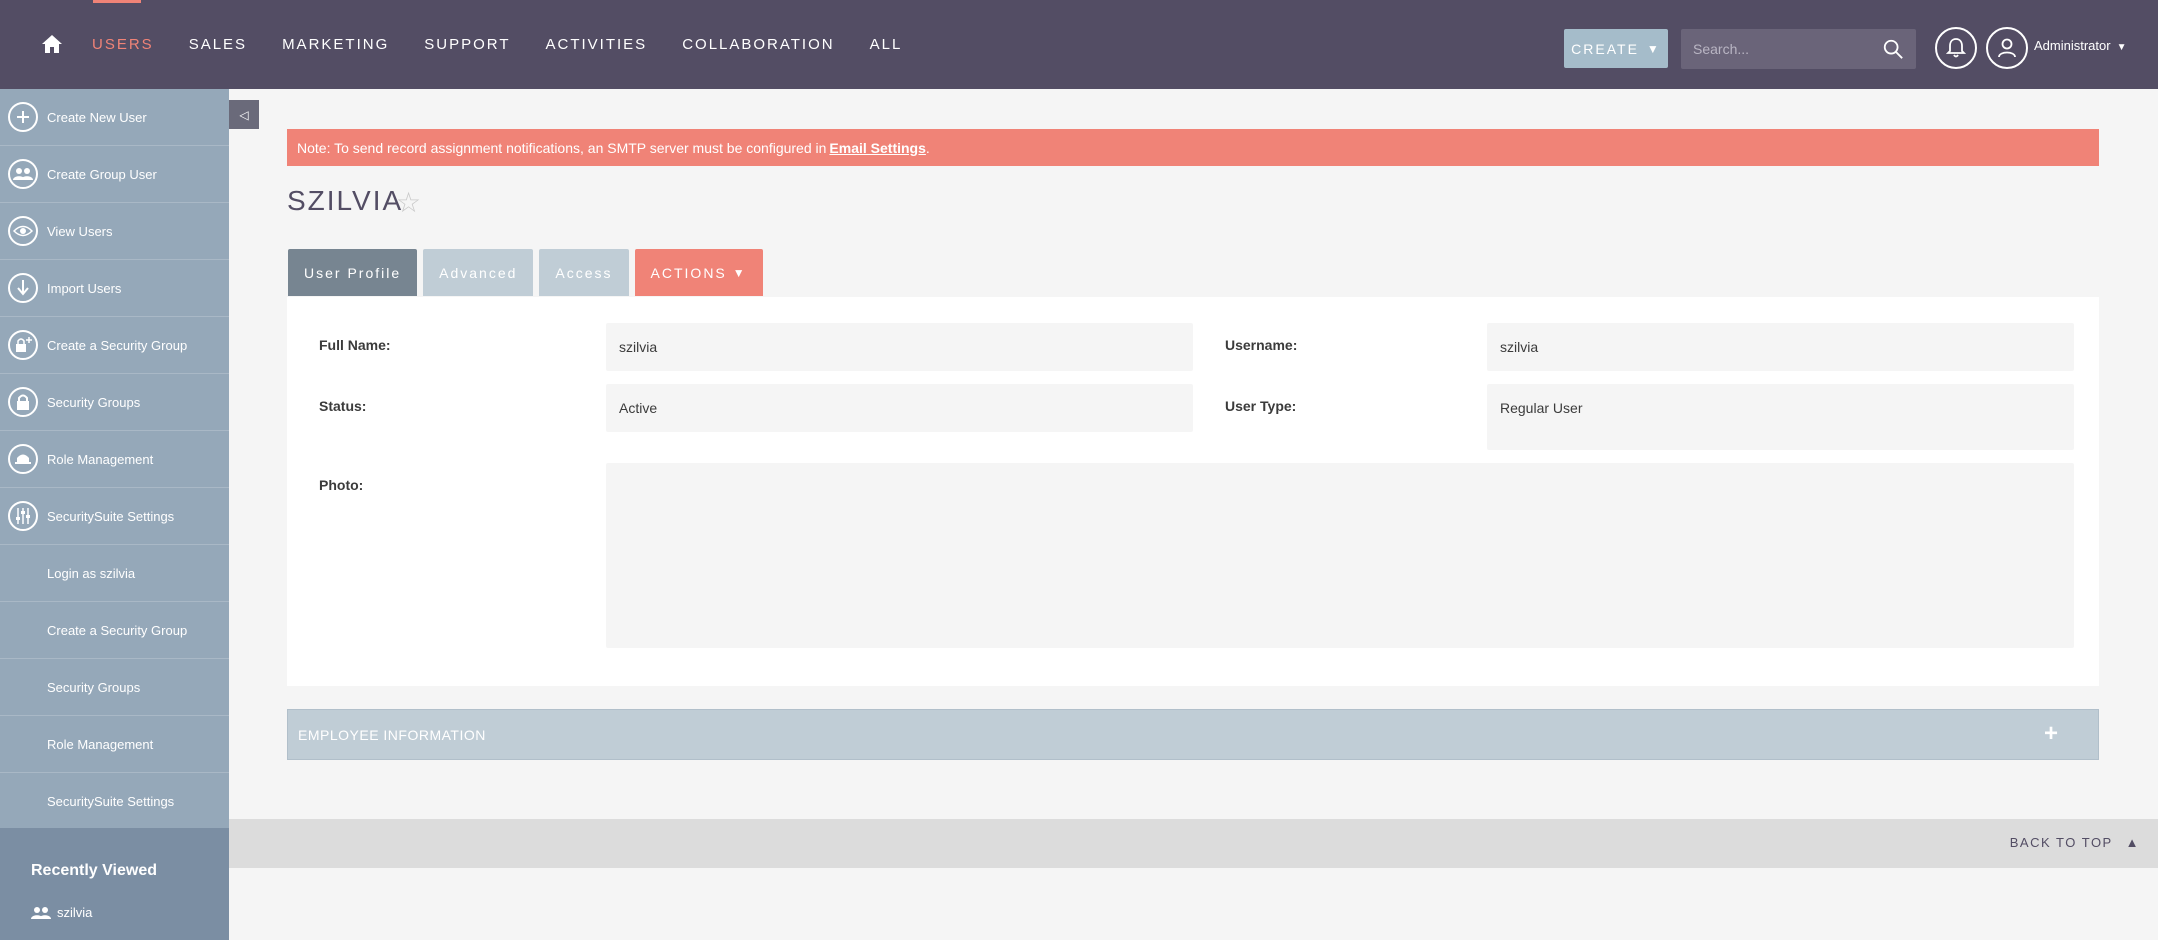  I want to click on record-tabs: User Profile Advanced Access ACTIONS ▼, so click(528, 272).